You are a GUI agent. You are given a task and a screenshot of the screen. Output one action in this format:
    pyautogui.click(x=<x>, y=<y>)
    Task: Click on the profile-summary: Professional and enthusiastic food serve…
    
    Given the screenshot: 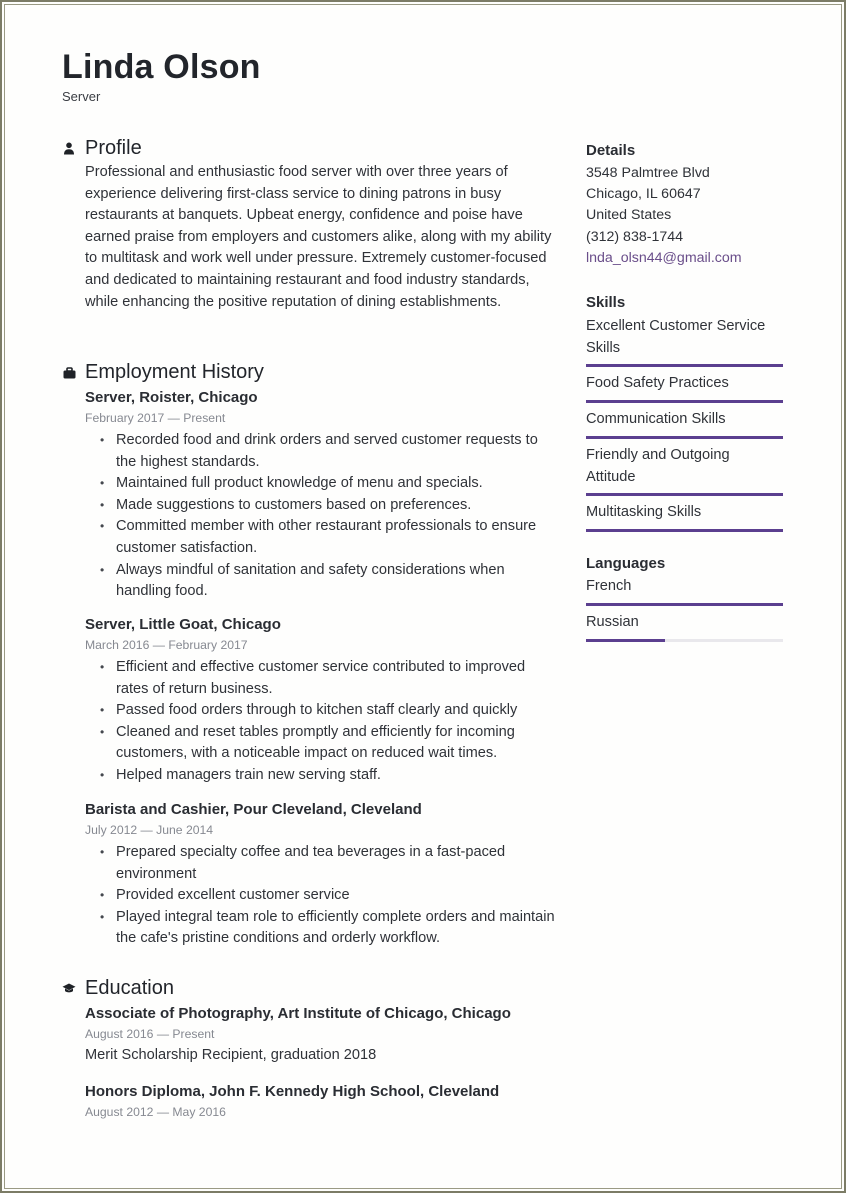 What is the action you would take?
    pyautogui.click(x=318, y=237)
    